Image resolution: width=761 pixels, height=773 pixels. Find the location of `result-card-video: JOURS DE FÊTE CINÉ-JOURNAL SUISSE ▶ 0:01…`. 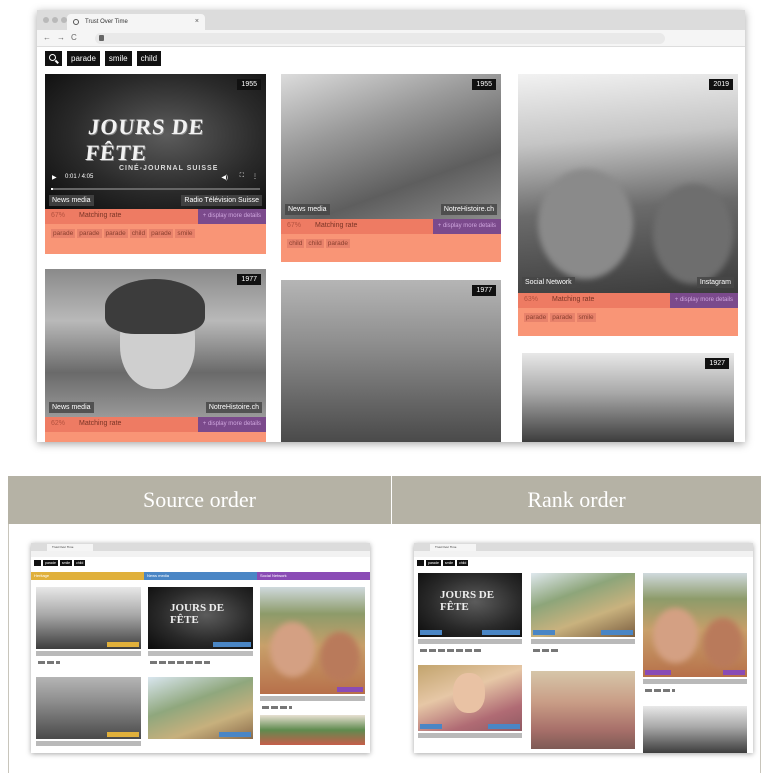

result-card-video: JOURS DE FÊTE CINÉ-JOURNAL SUISSE ▶ 0:01… is located at coordinates (155, 164).